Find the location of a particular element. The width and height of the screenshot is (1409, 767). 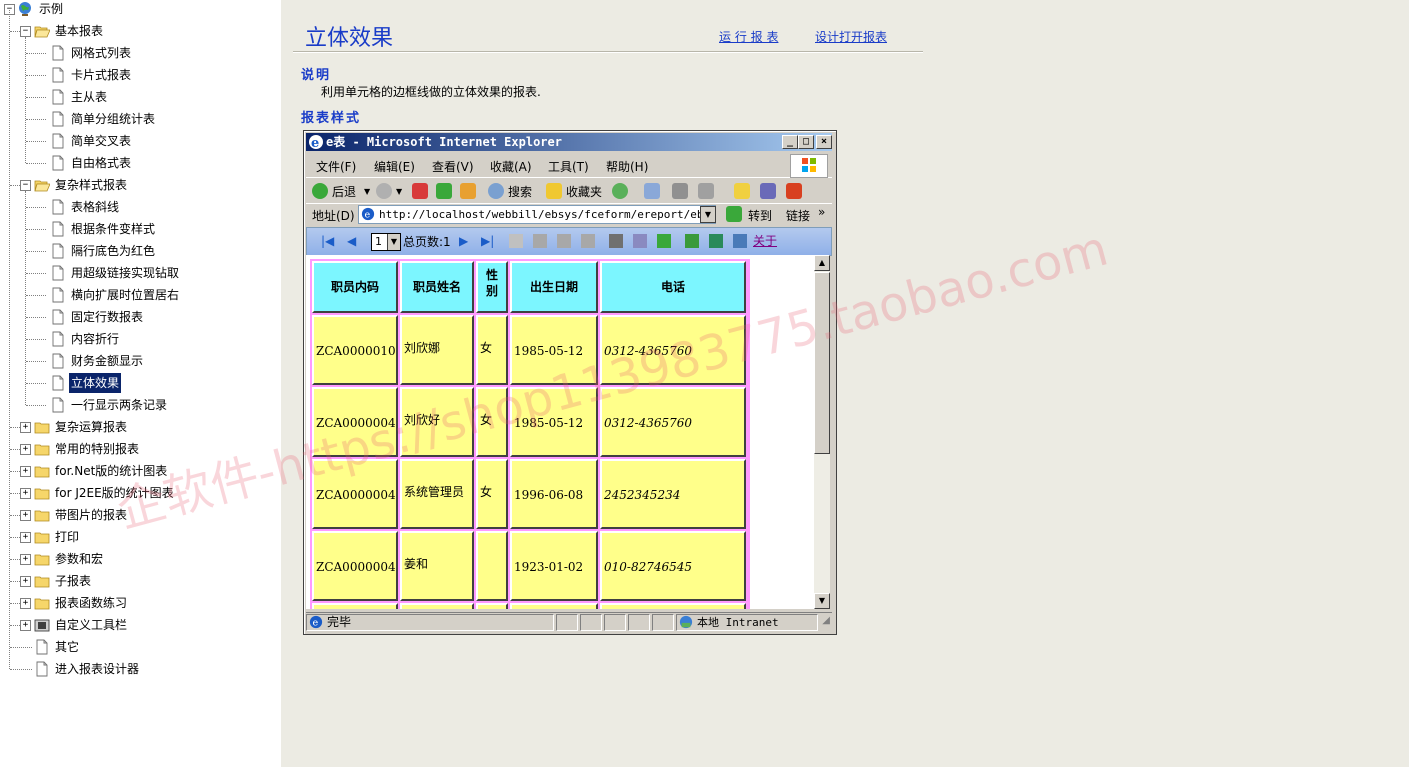

print-setup-icon is located at coordinates (564, 241).